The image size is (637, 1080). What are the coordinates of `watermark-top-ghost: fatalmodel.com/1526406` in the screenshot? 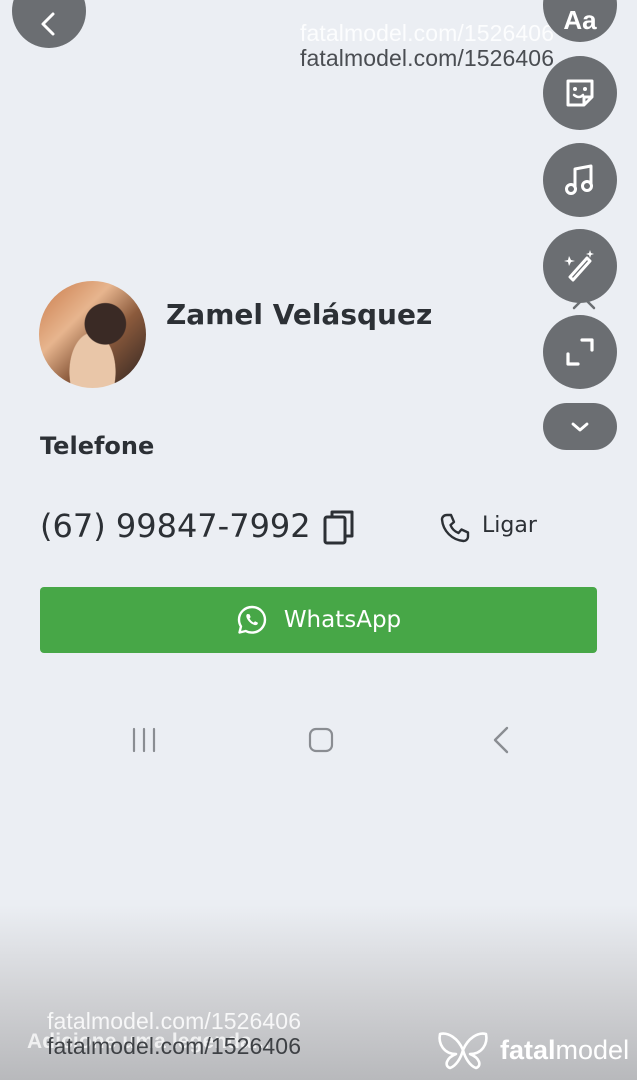 It's located at (427, 33).